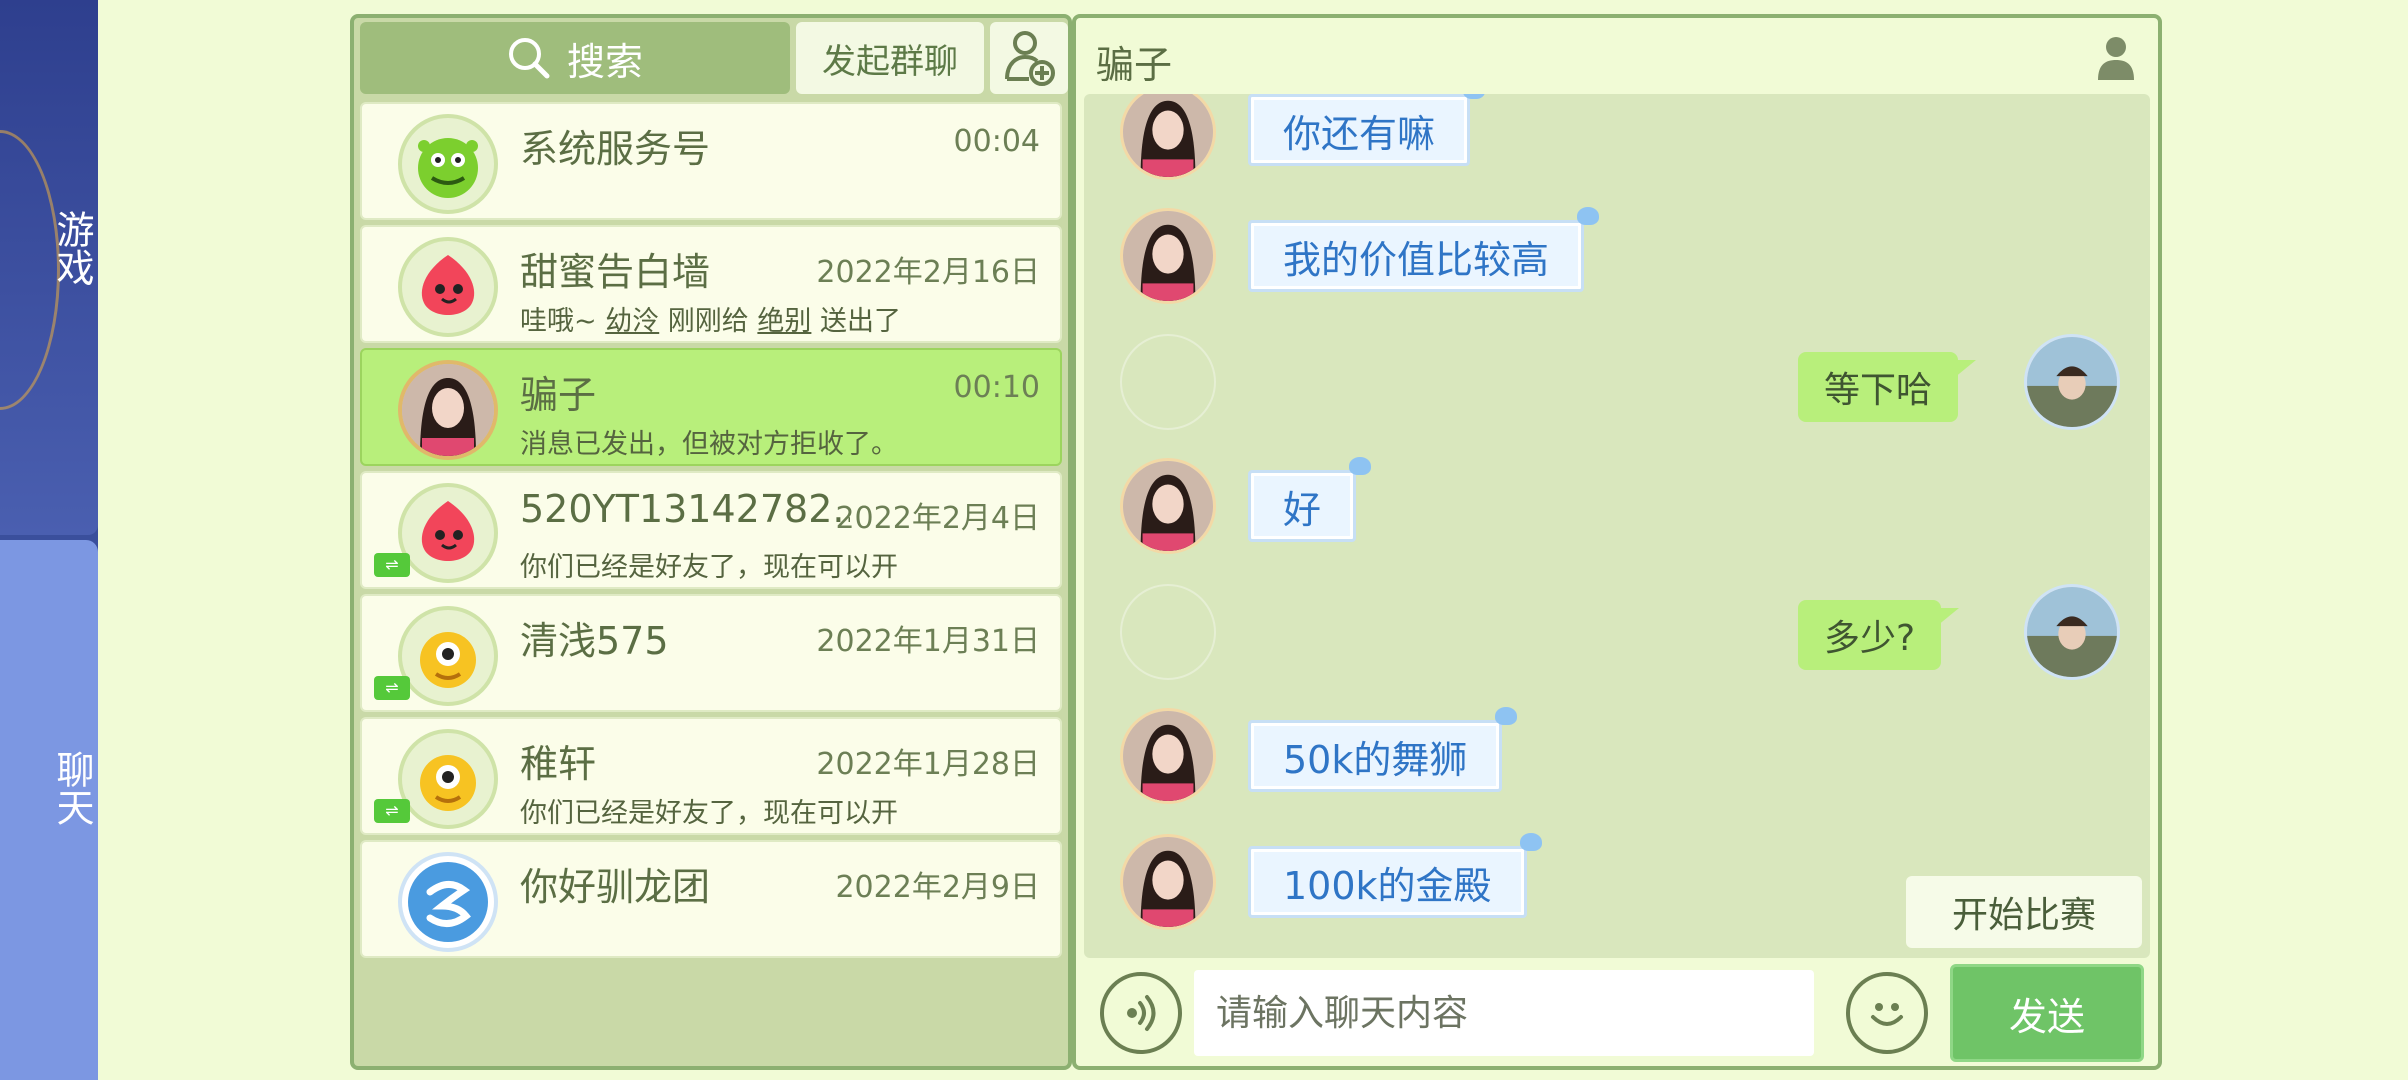 The height and width of the screenshot is (1080, 2408). I want to click on dragon-team-avatar, so click(448, 902).